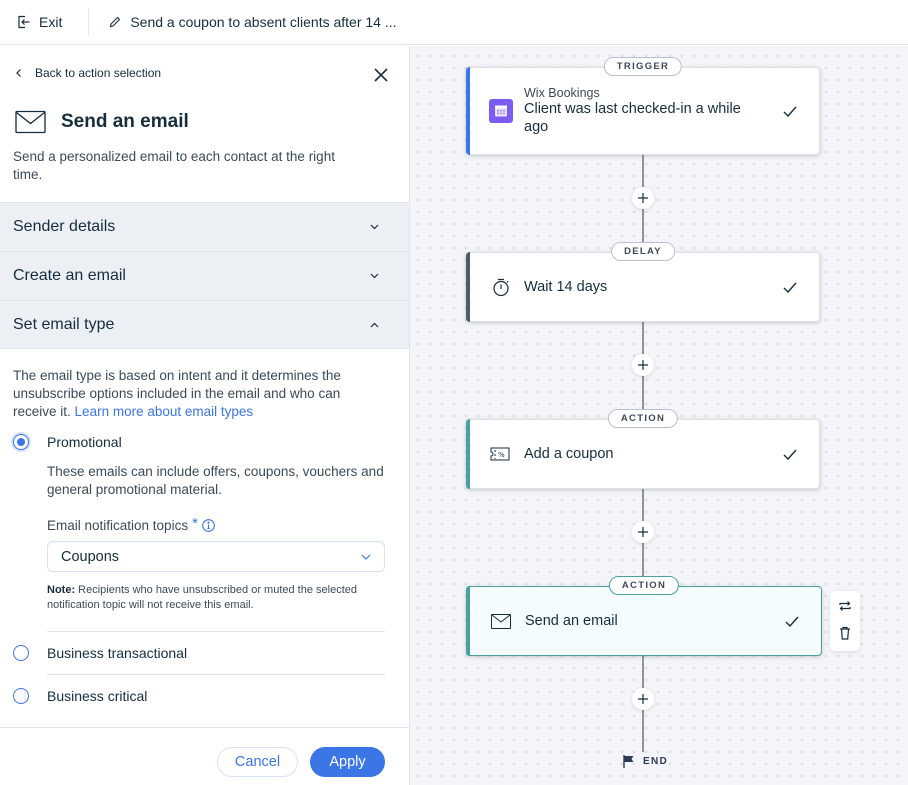 This screenshot has height=785, width=908. Describe the element at coordinates (21, 442) in the screenshot. I see `radio-promotional` at that location.